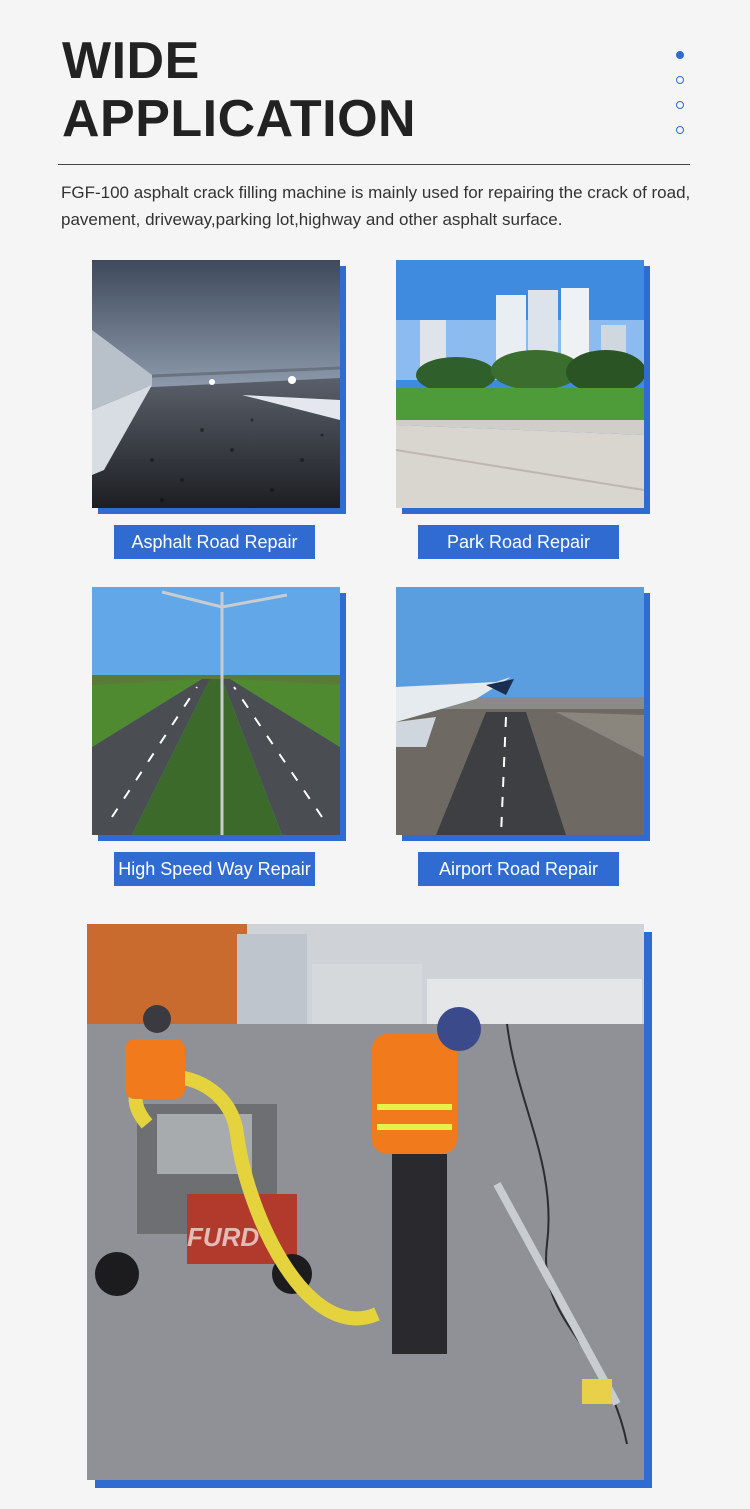  What do you see at coordinates (374, 164) in the screenshot?
I see `header-divider` at bounding box center [374, 164].